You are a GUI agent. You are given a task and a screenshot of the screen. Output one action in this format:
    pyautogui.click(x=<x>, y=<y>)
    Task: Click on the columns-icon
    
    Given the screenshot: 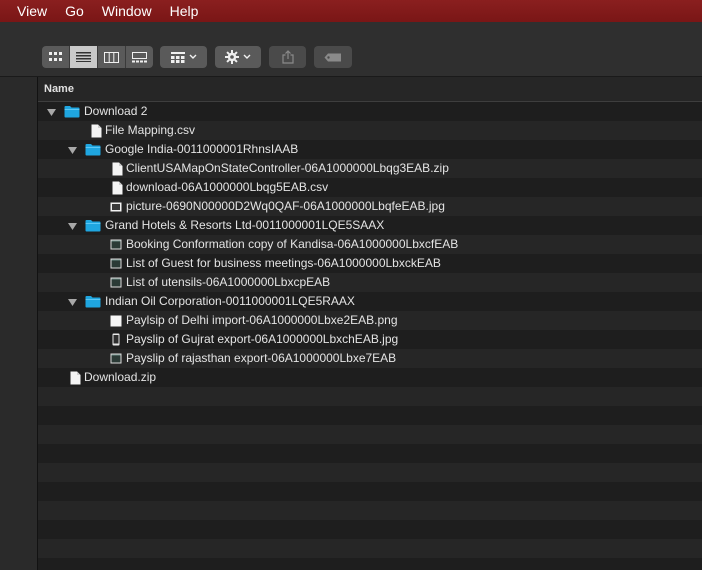 What is the action you would take?
    pyautogui.click(x=111, y=57)
    